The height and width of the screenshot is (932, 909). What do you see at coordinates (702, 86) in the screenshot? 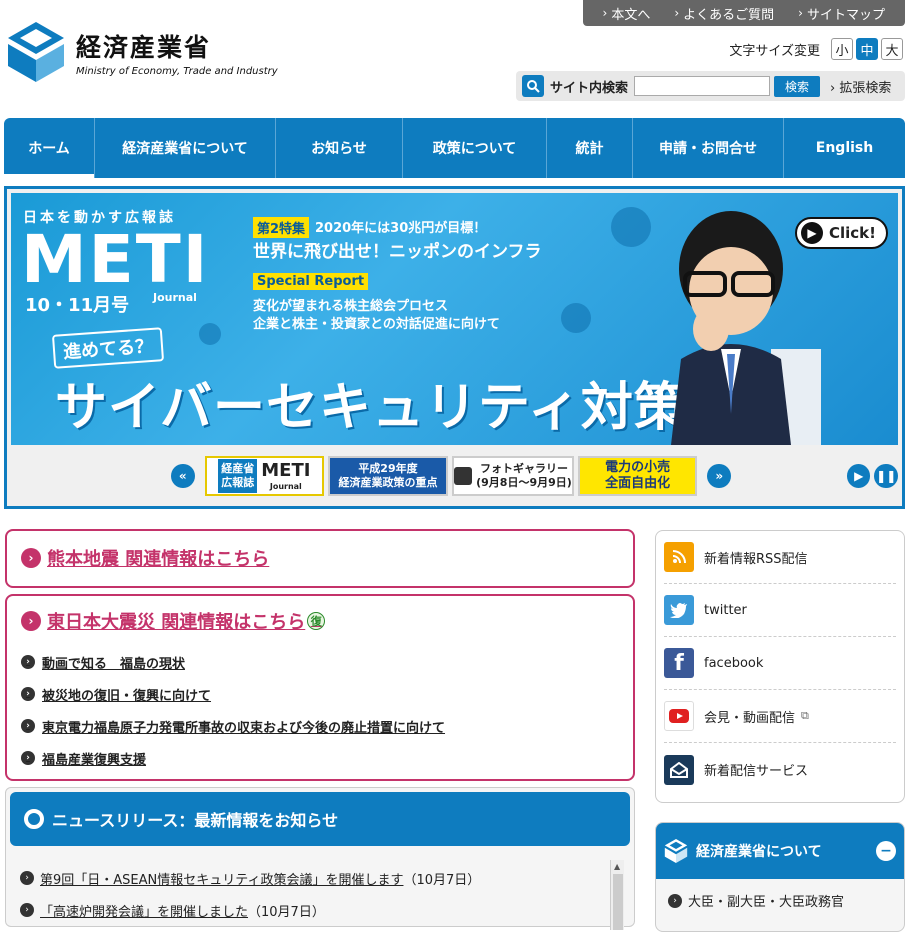
I see `search-input` at bounding box center [702, 86].